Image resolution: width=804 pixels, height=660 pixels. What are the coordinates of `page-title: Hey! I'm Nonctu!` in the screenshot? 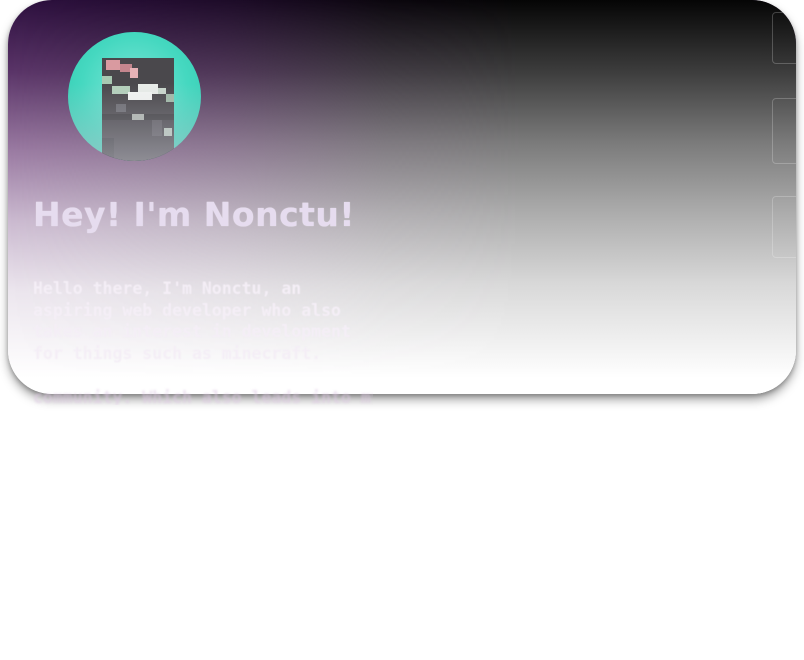 It's located at (194, 214).